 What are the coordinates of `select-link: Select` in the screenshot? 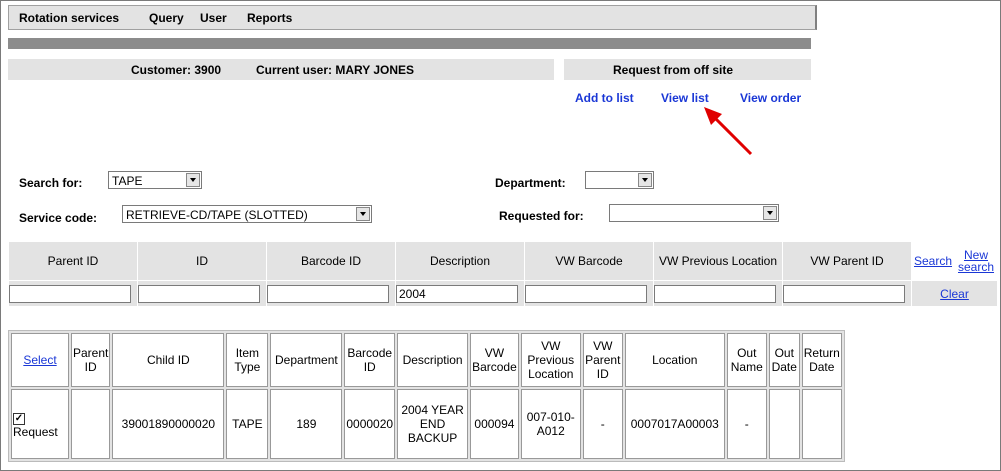 It's located at (39, 360).